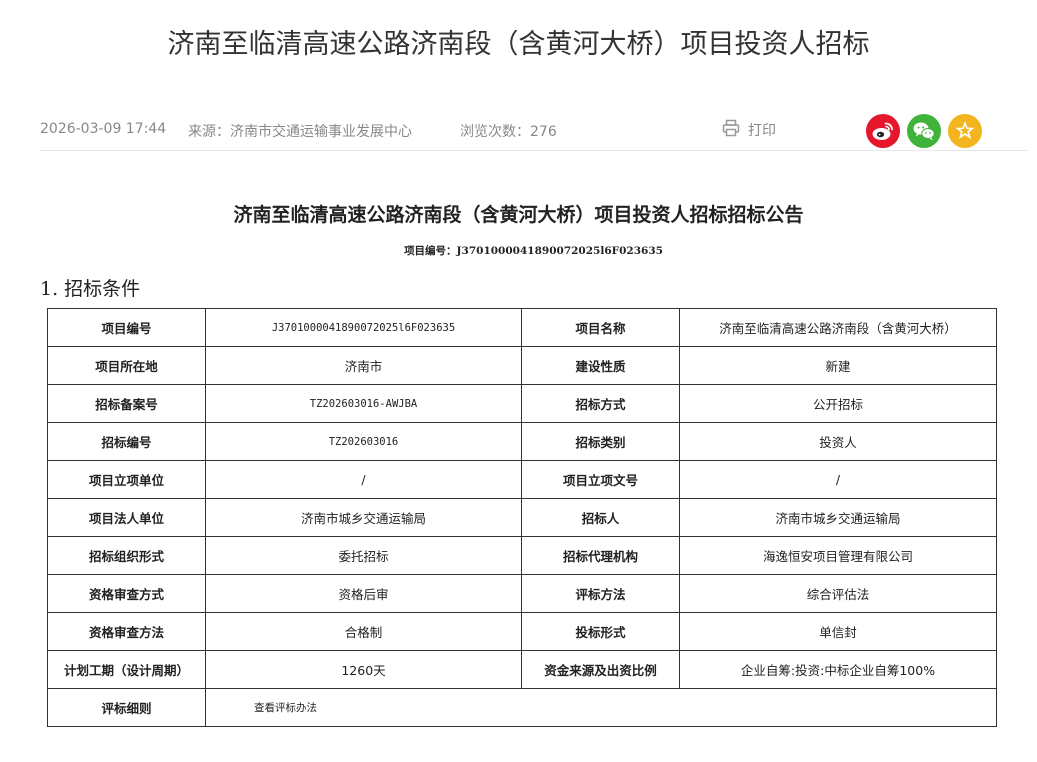  What do you see at coordinates (363, 669) in the screenshot?
I see `table-cell-value: 1260天` at bounding box center [363, 669].